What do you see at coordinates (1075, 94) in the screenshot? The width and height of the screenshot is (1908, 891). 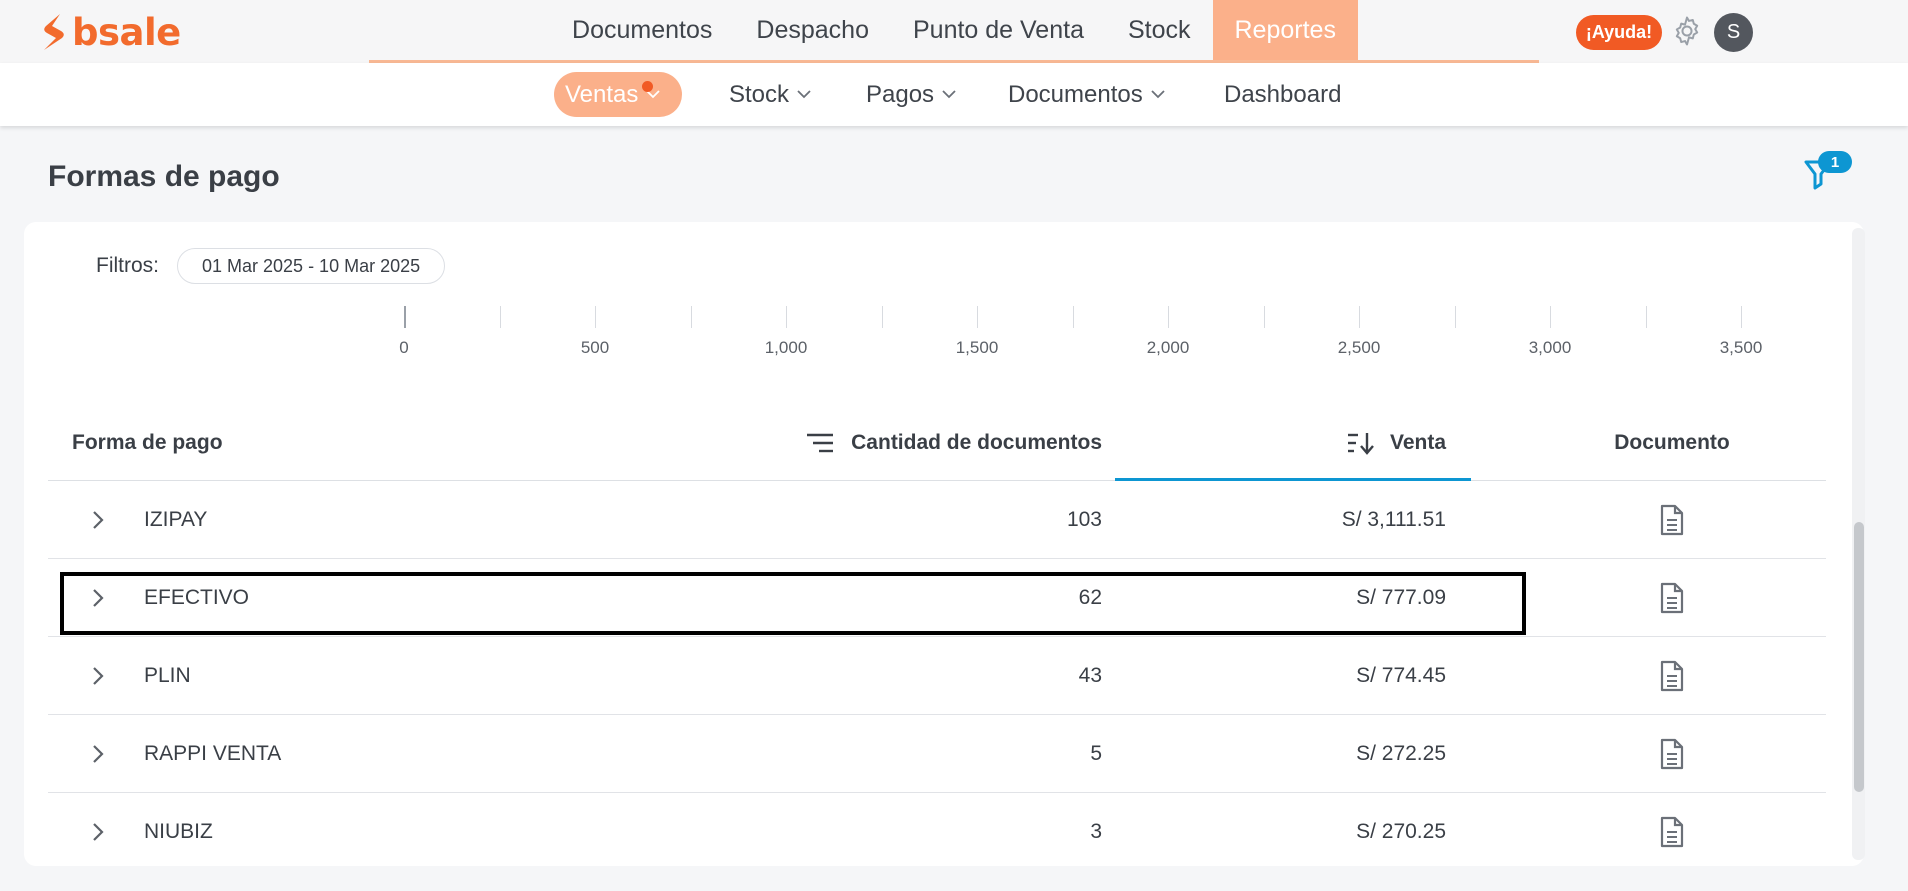 I see `subnav-documentos-label: Documentos` at bounding box center [1075, 94].